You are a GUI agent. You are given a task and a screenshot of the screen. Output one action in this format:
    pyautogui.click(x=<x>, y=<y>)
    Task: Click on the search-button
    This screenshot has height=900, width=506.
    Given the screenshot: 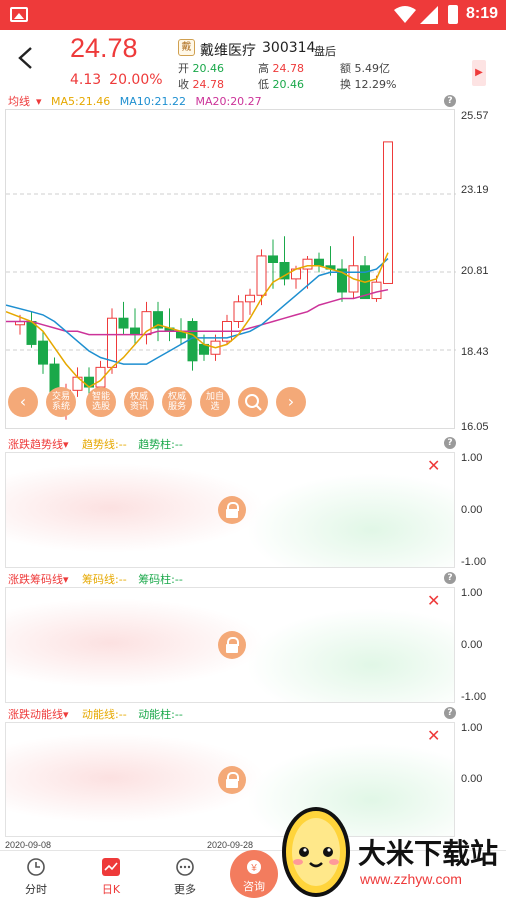 What is the action you would take?
    pyautogui.click(x=253, y=402)
    